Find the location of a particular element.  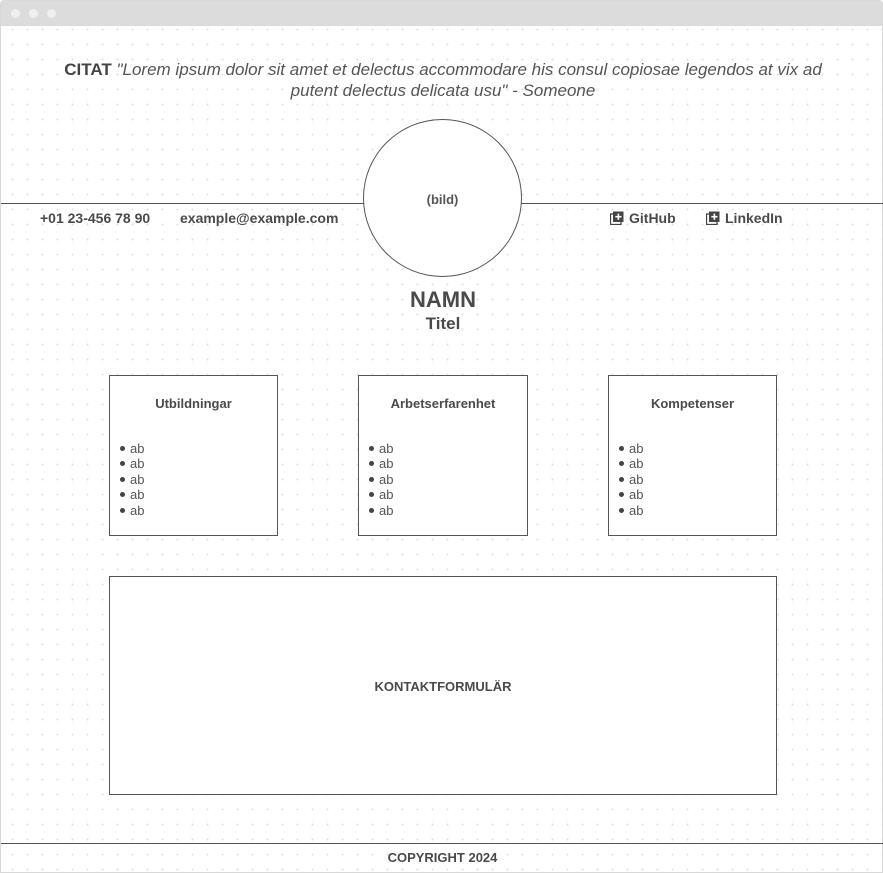

phone-number: +01 23-456 78 90 is located at coordinates (95, 218).